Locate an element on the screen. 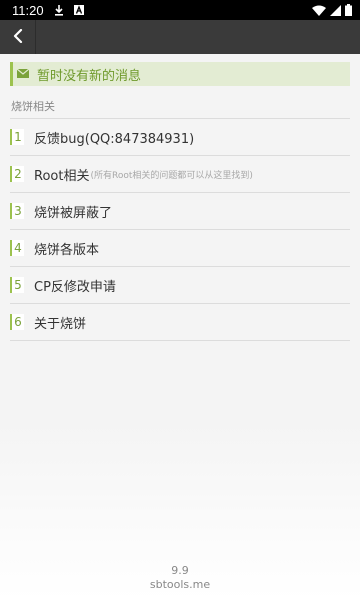 The width and height of the screenshot is (360, 600). item-number: 1 is located at coordinates (17, 137).